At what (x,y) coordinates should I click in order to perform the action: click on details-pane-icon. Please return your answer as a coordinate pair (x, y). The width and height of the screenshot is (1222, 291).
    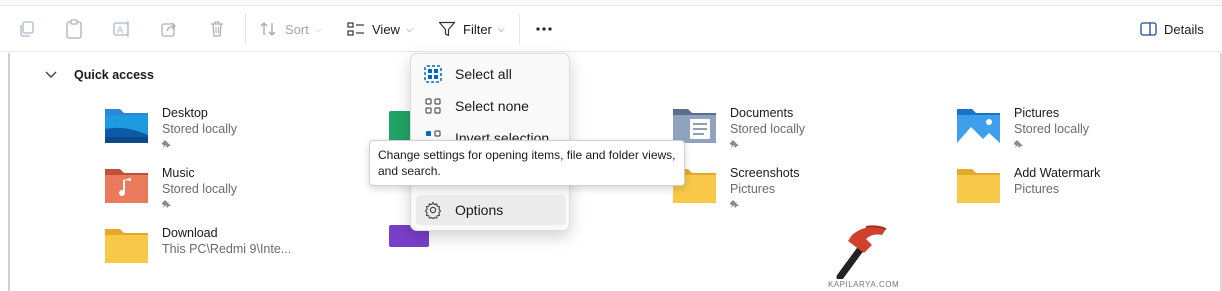
    Looking at the image, I should click on (1148, 29).